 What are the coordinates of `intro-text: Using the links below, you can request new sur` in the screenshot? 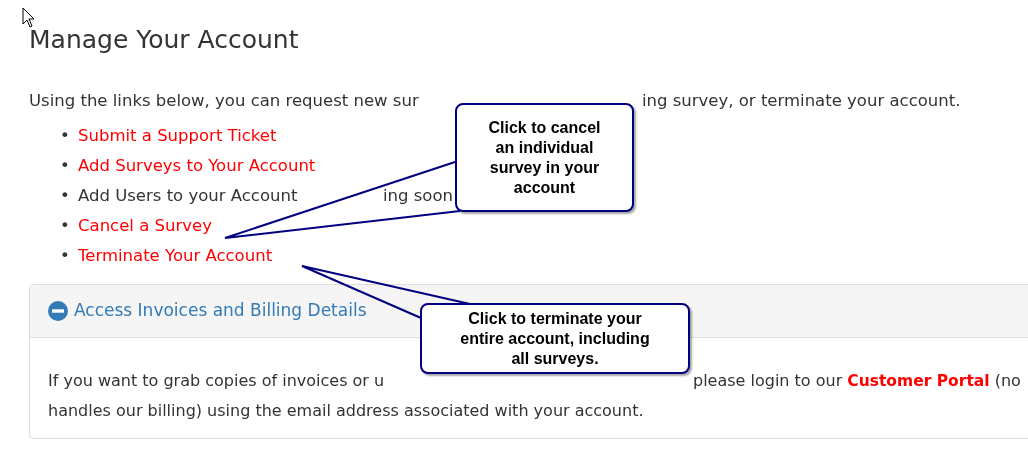 It's located at (224, 100).